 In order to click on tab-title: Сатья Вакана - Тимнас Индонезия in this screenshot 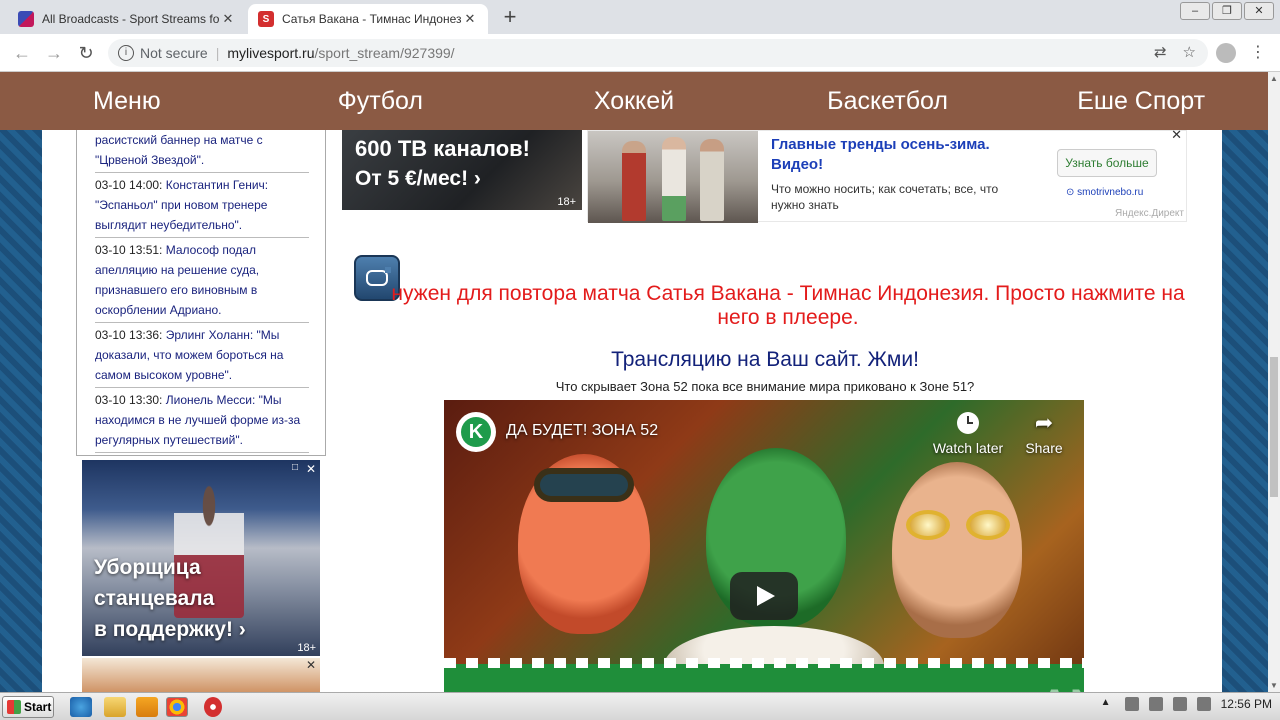, I will do `click(372, 19)`.